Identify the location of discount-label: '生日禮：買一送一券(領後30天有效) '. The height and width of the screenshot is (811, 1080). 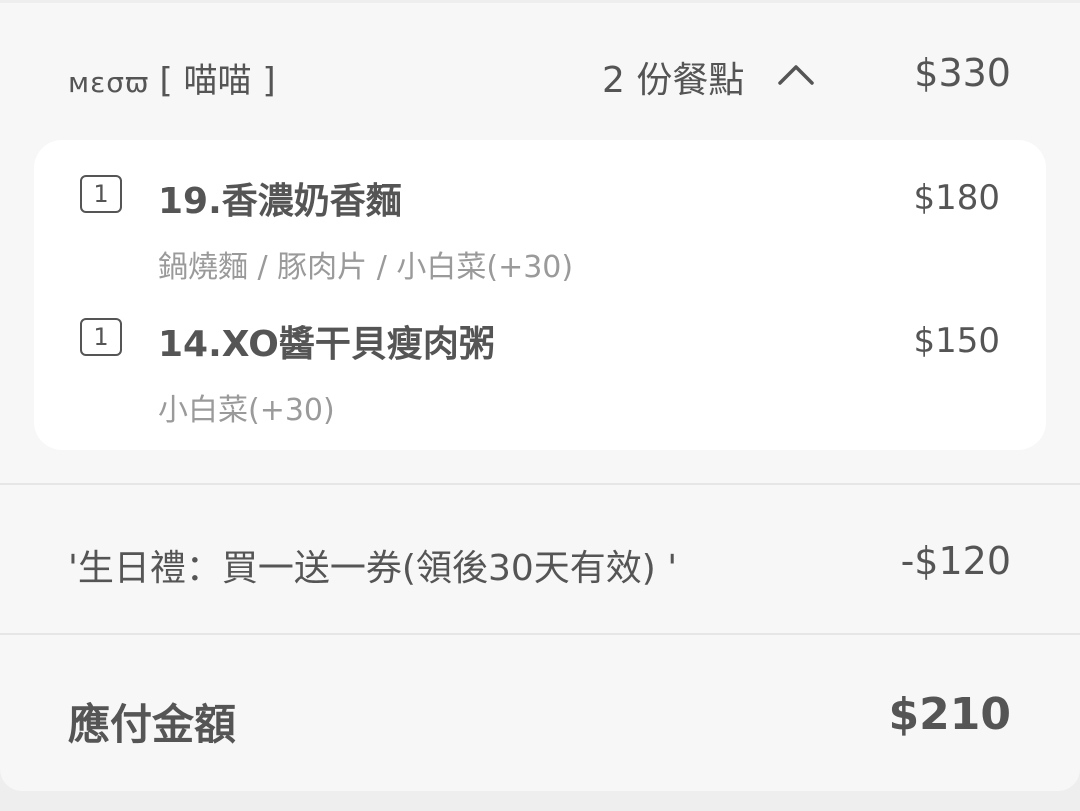
(373, 568).